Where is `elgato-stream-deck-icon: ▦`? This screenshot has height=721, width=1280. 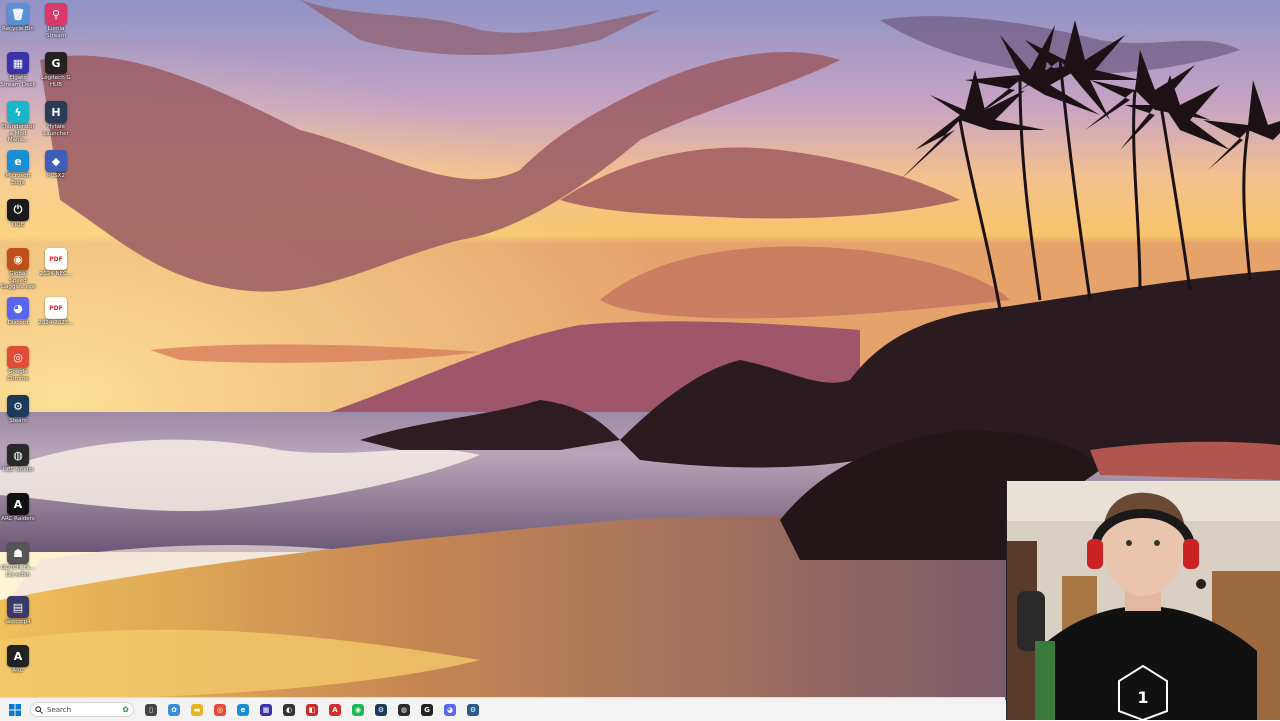 elgato-stream-deck-icon: ▦ is located at coordinates (18, 63).